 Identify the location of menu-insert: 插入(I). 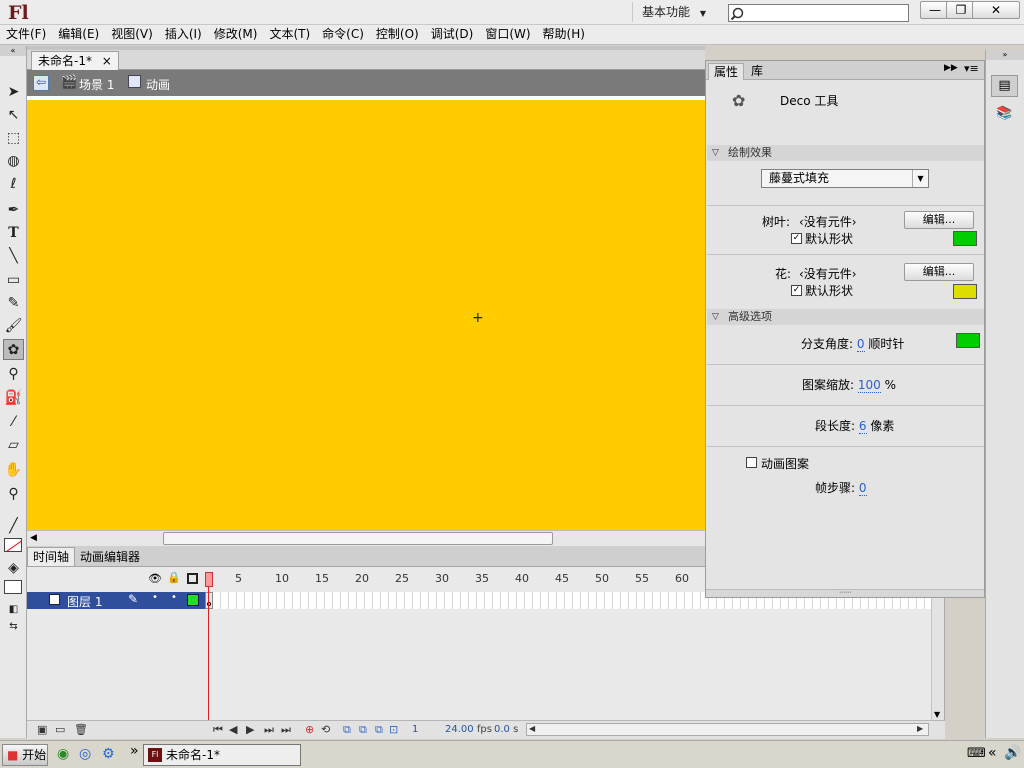
(183, 35).